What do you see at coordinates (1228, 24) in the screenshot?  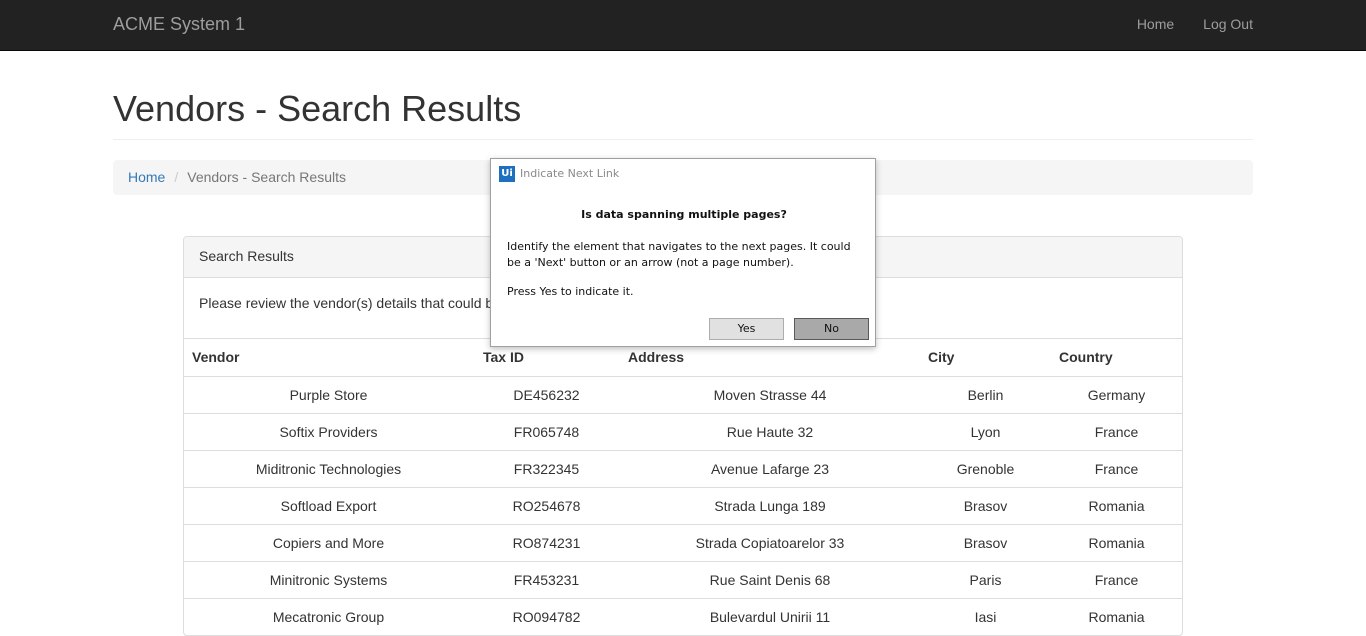 I see `nav-logout-link: Log Out` at bounding box center [1228, 24].